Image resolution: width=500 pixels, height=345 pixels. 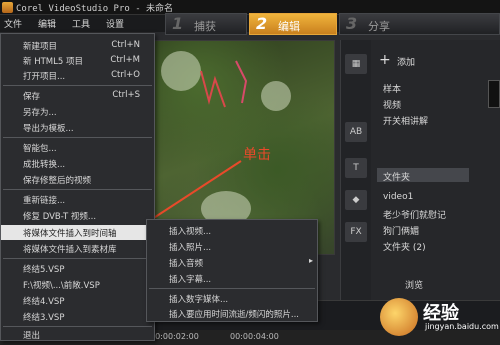 I want to click on menu-edit: 编辑, so click(x=47, y=23).